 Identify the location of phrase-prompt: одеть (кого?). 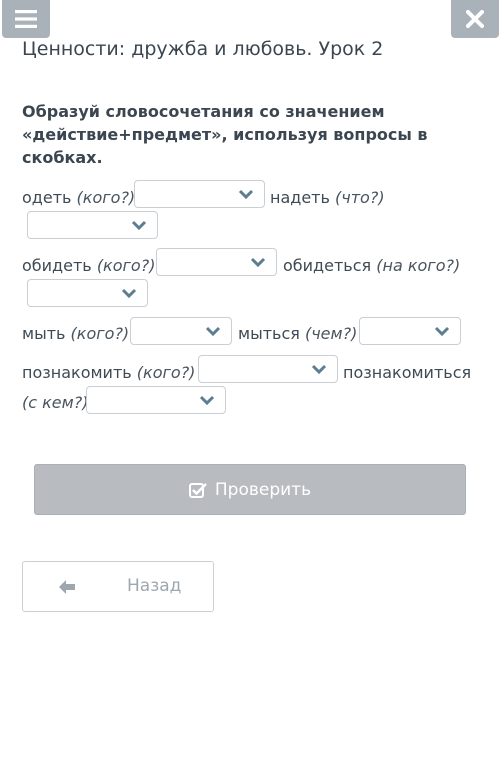
(79, 197).